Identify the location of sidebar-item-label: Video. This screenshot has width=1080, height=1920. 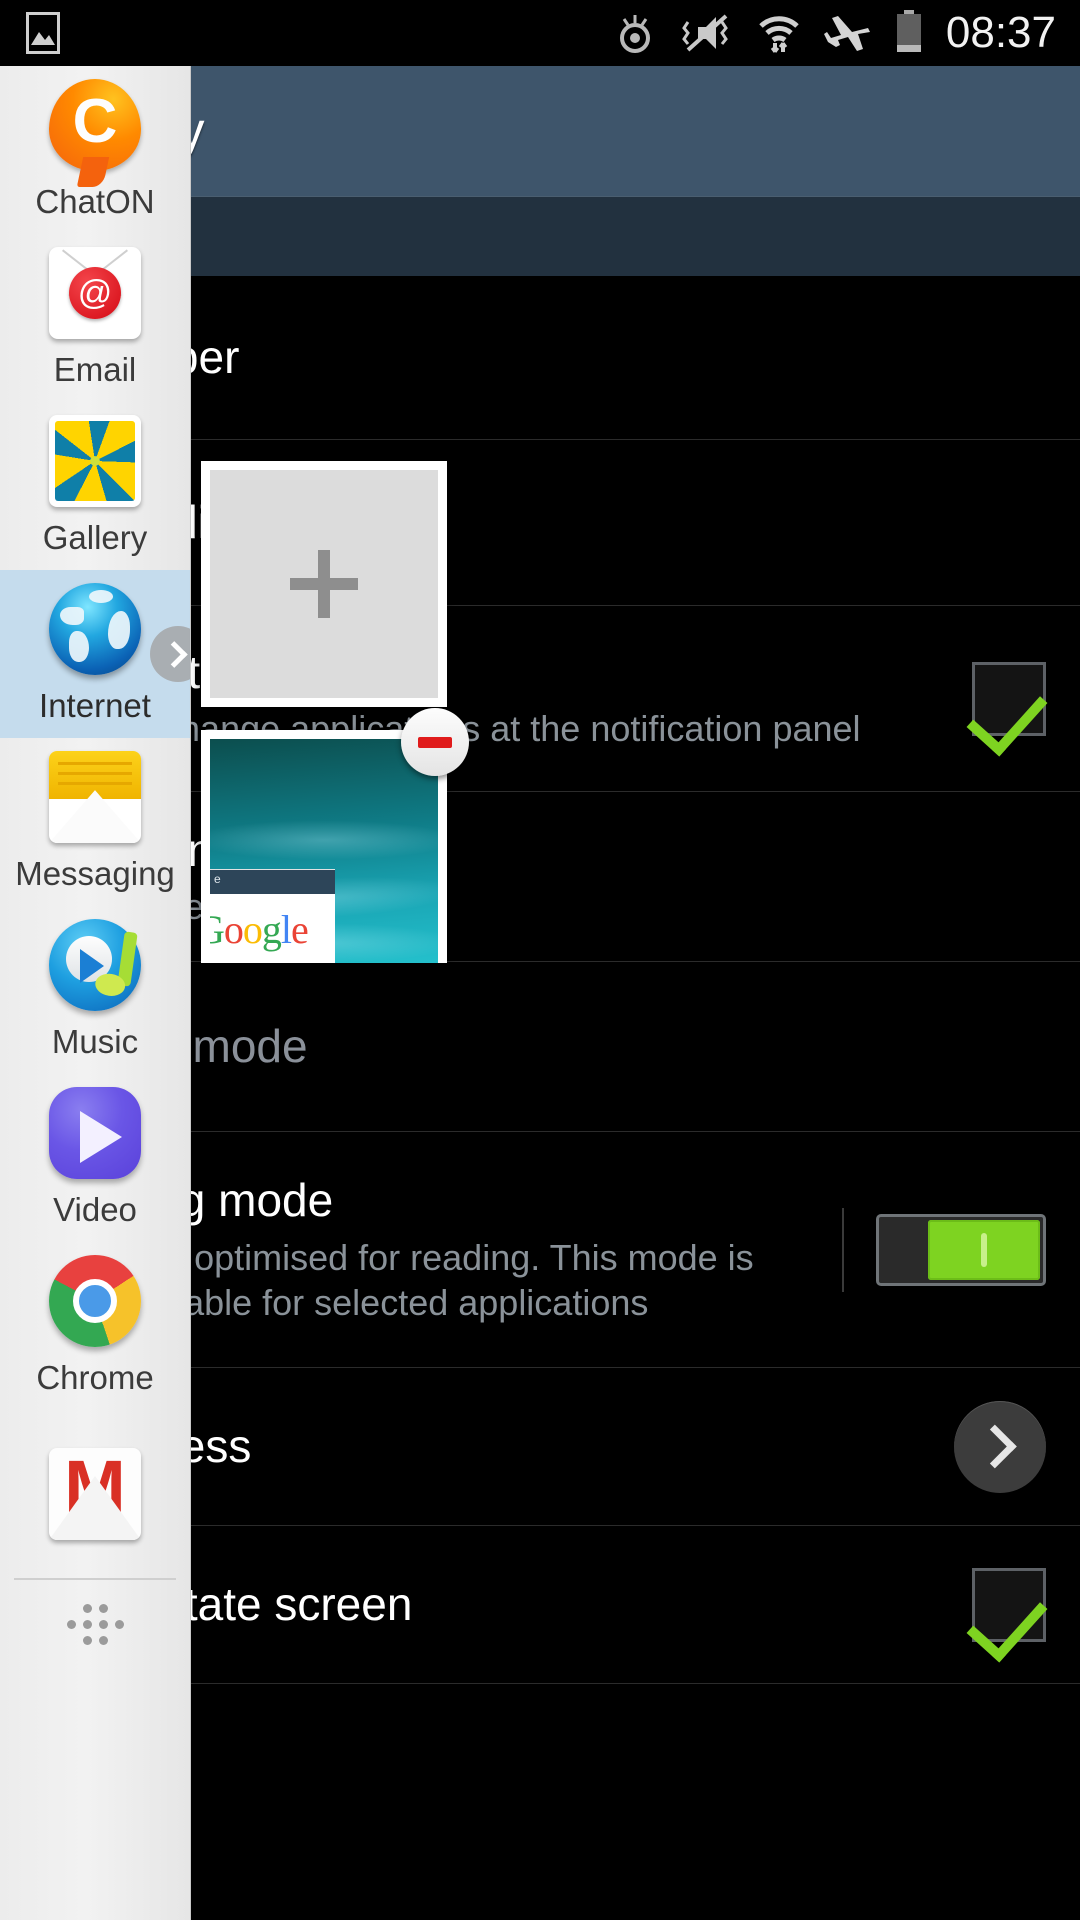
(95, 1209).